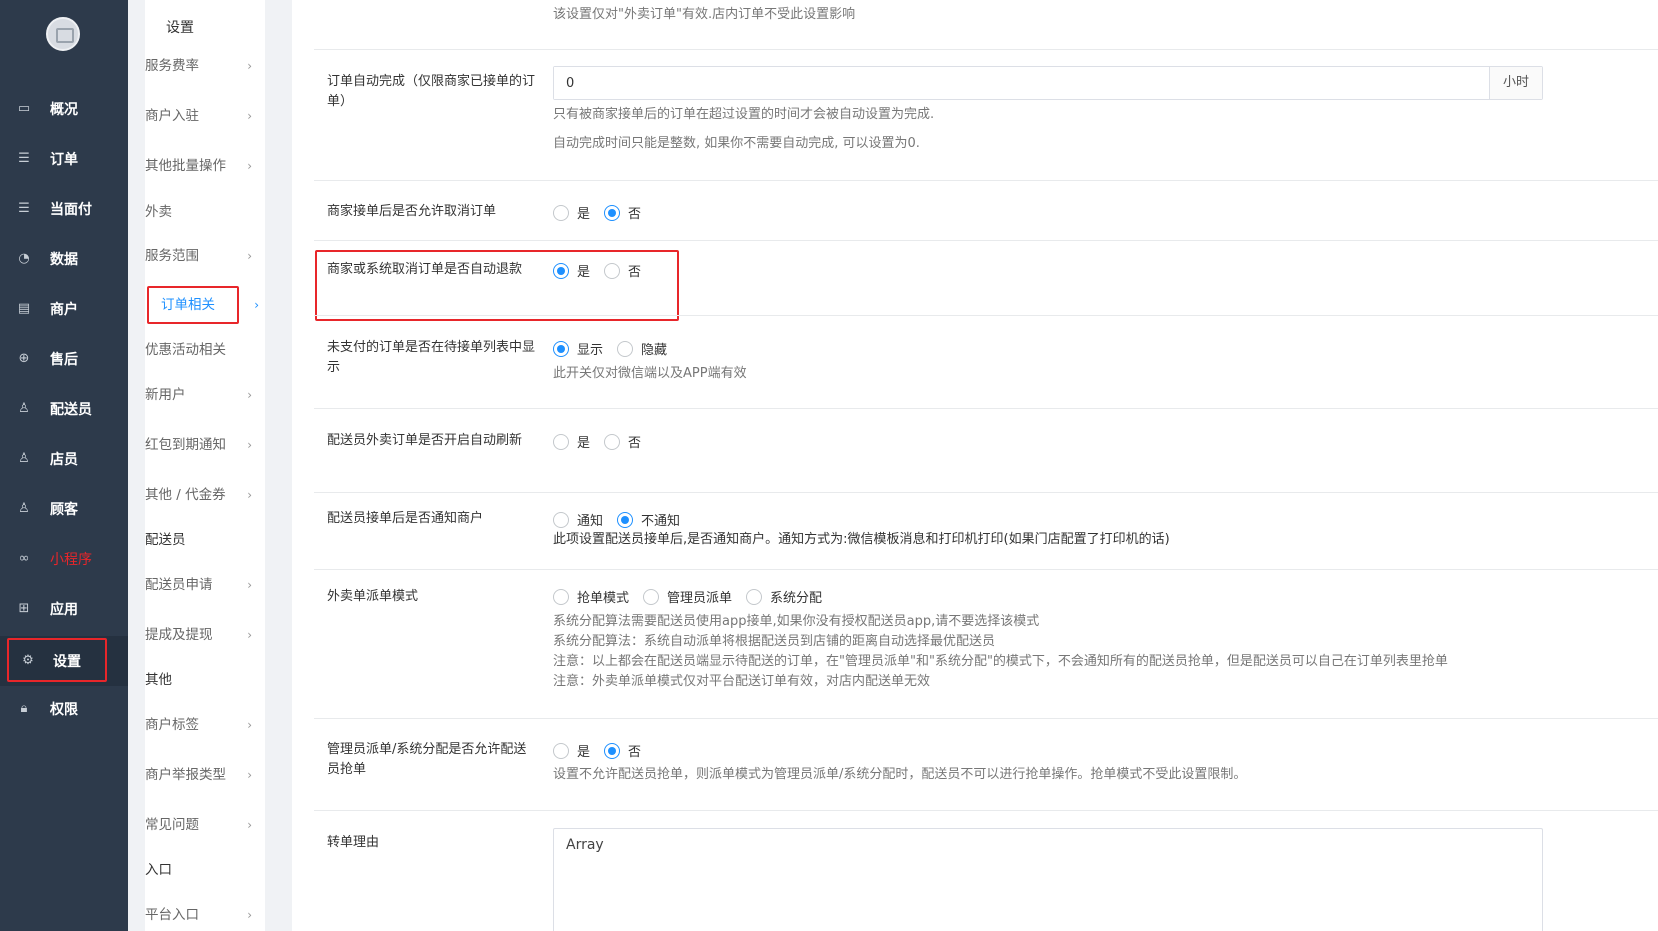 The image size is (1658, 931). What do you see at coordinates (571, 212) in the screenshot?
I see `allow-cancel-yes-radio: 是` at bounding box center [571, 212].